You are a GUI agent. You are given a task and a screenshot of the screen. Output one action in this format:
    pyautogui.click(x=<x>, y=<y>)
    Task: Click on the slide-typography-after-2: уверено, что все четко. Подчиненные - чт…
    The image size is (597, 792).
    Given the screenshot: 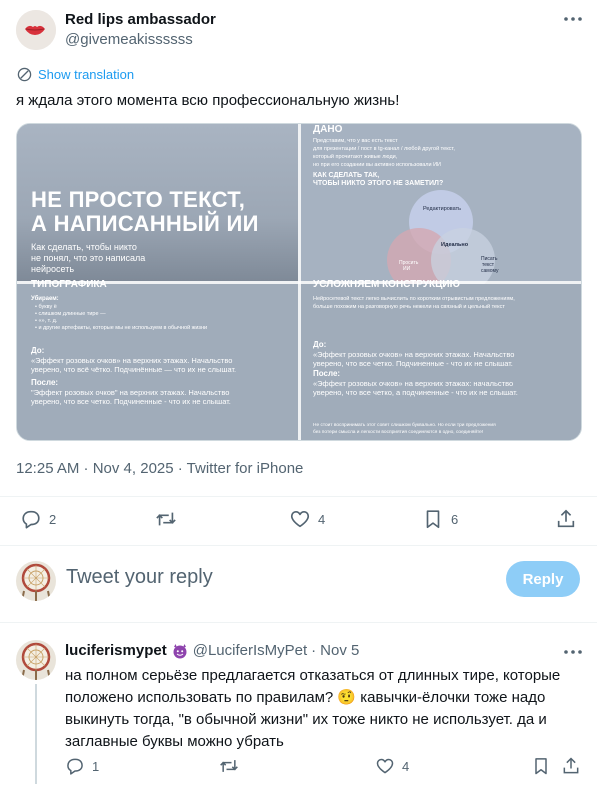 What is the action you would take?
    pyautogui.click(x=131, y=401)
    